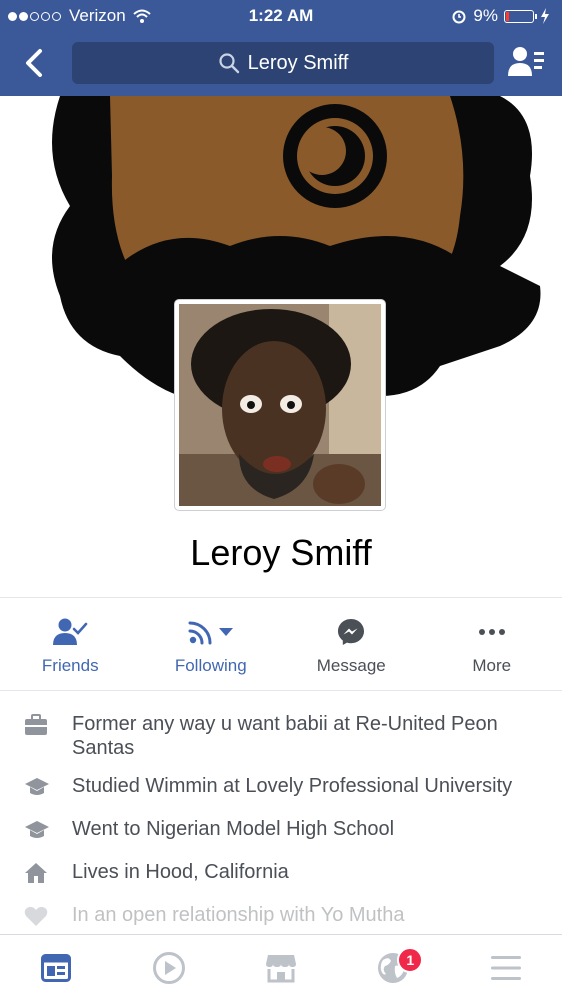 The height and width of the screenshot is (1001, 562). Describe the element at coordinates (238, 915) in the screenshot. I see `relationship-text: In an open relationship with Yo Mutha` at that location.